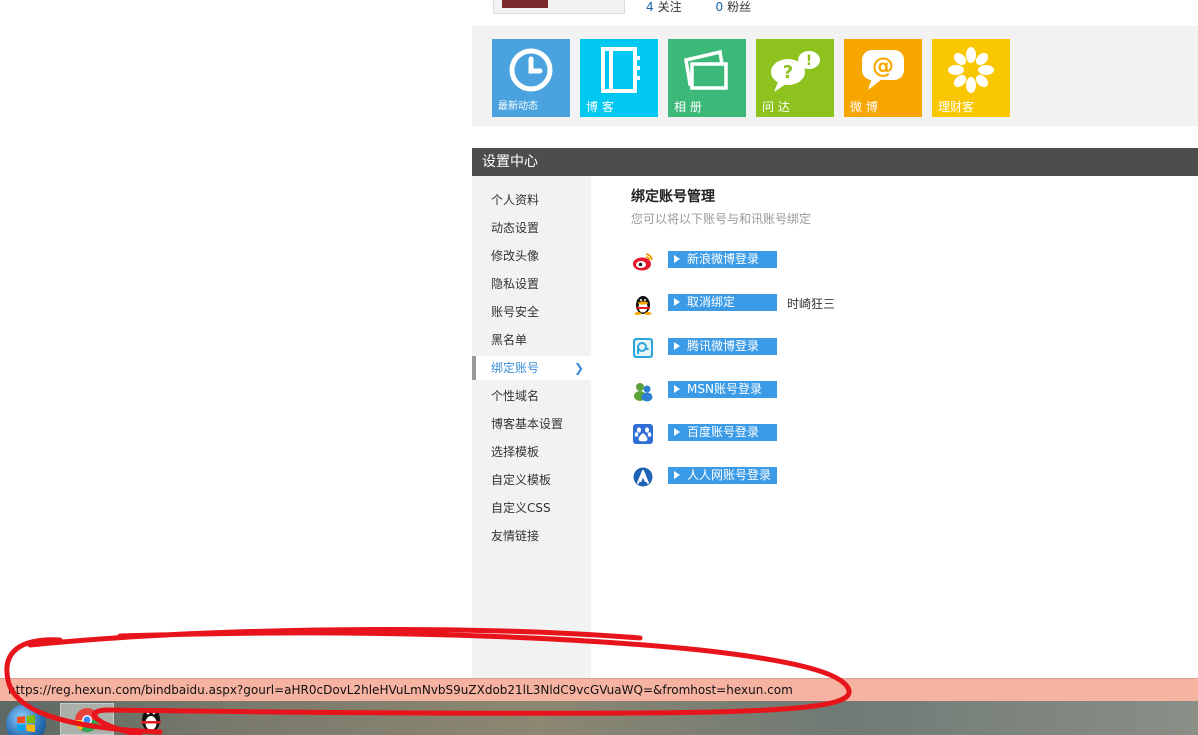 Image resolution: width=1198 pixels, height=735 pixels. Describe the element at coordinates (729, 475) in the screenshot. I see `button-label: 人人网账号登录` at that location.